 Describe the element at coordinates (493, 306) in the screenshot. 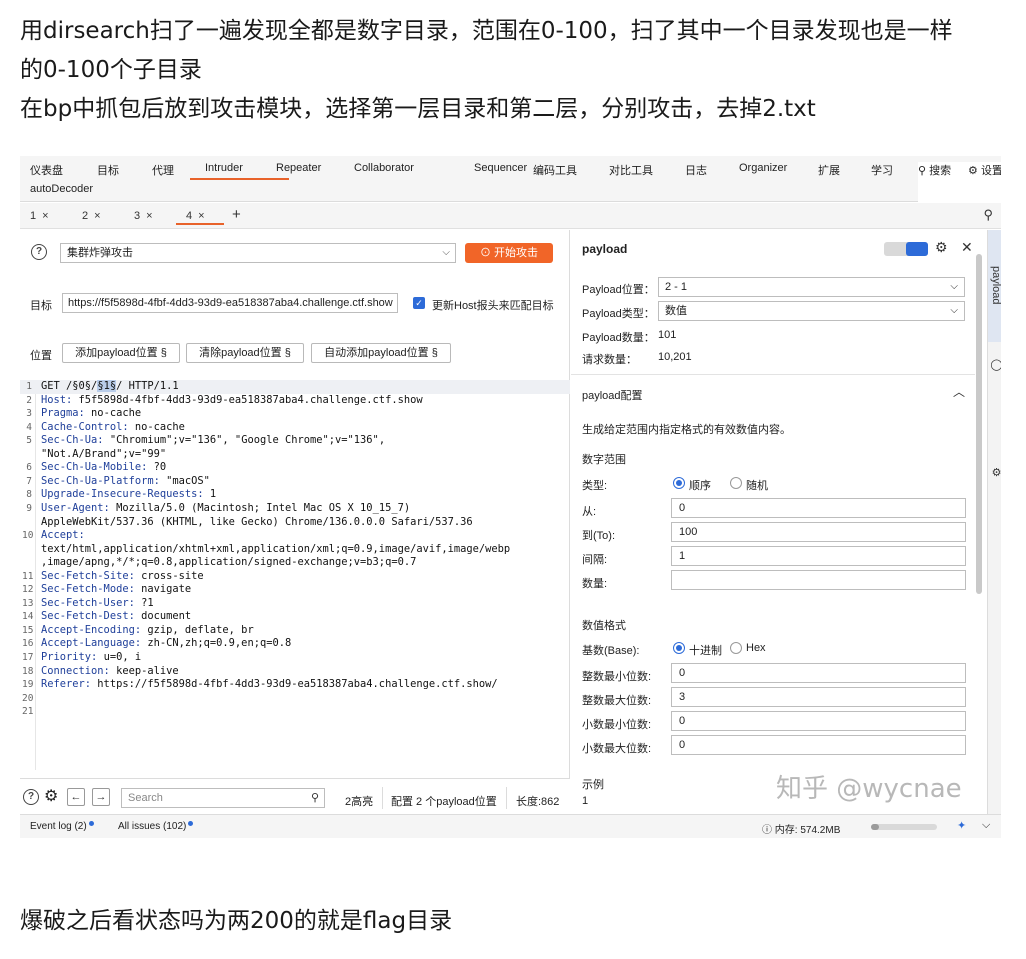

I see `update-host-label: 更新Host报头来匹配目标` at that location.